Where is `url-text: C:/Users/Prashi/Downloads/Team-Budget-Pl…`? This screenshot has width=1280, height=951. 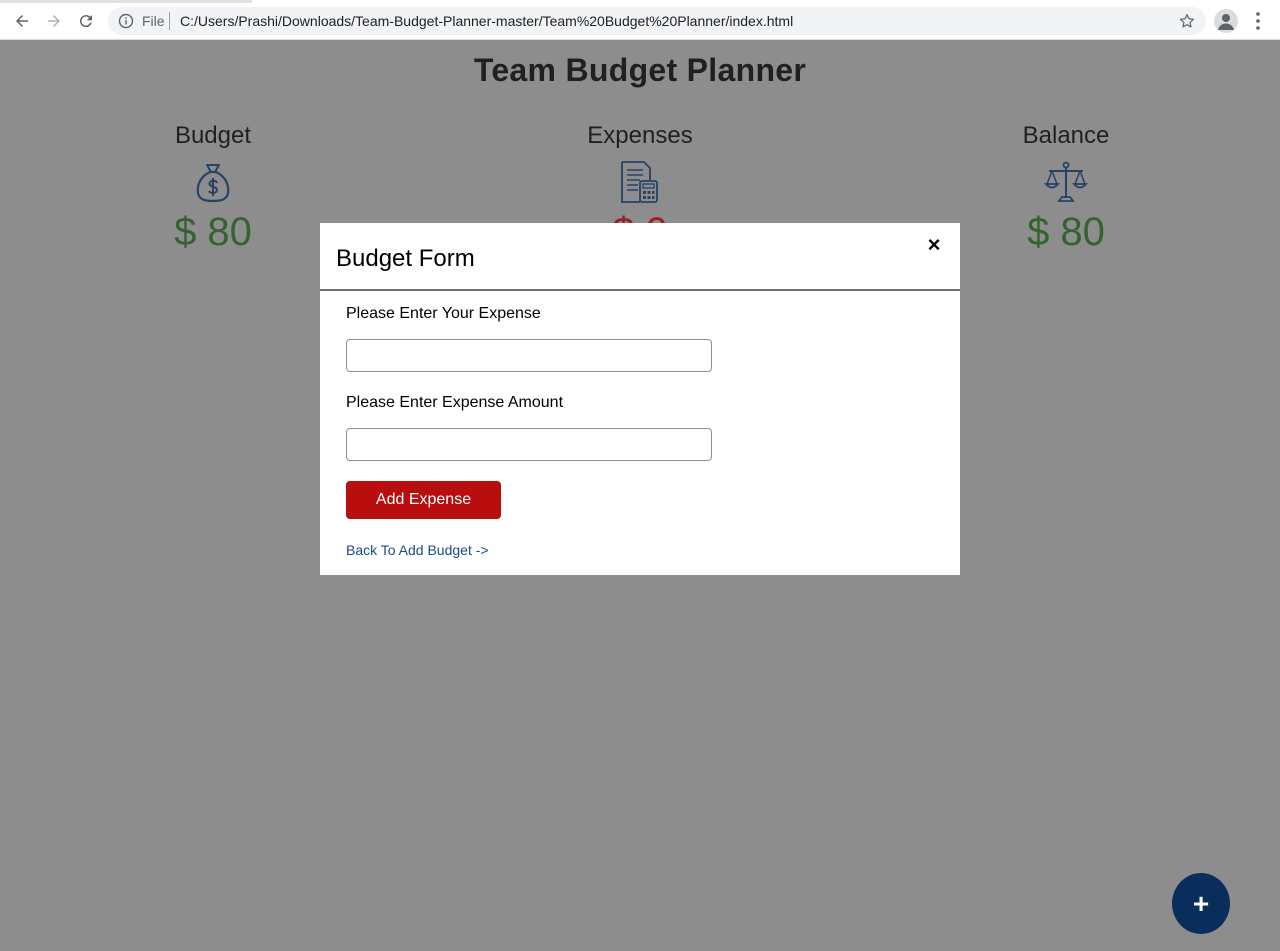
url-text: C:/Users/Prashi/Downloads/Team-Budget-Pl… is located at coordinates (486, 21).